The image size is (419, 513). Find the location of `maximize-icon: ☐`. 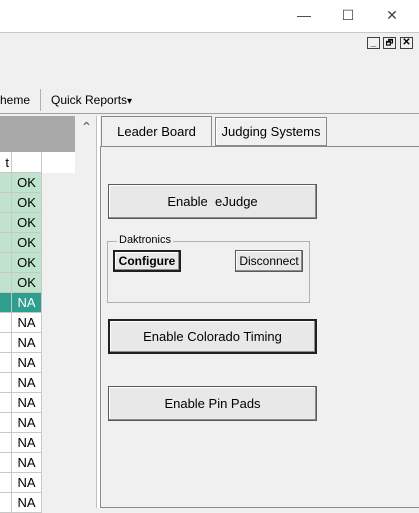

maximize-icon: ☐ is located at coordinates (348, 14).